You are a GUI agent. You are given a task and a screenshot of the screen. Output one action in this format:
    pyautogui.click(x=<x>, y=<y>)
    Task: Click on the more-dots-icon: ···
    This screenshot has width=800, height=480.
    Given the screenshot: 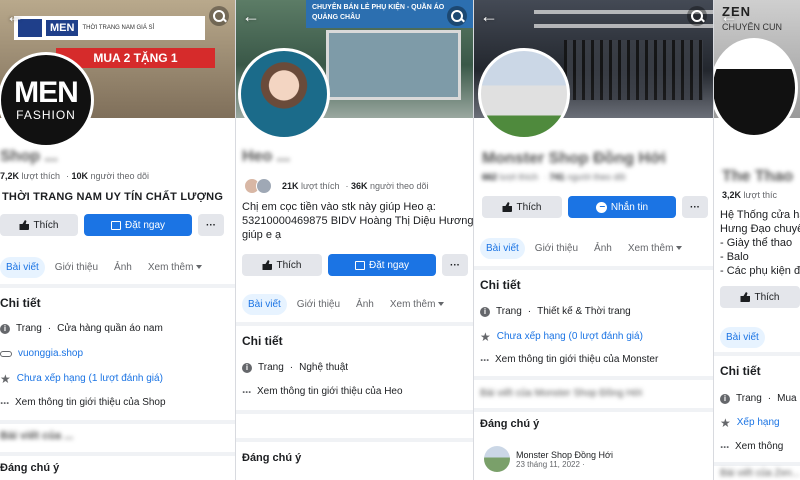 What is the action you would take?
    pyautogui.click(x=247, y=391)
    